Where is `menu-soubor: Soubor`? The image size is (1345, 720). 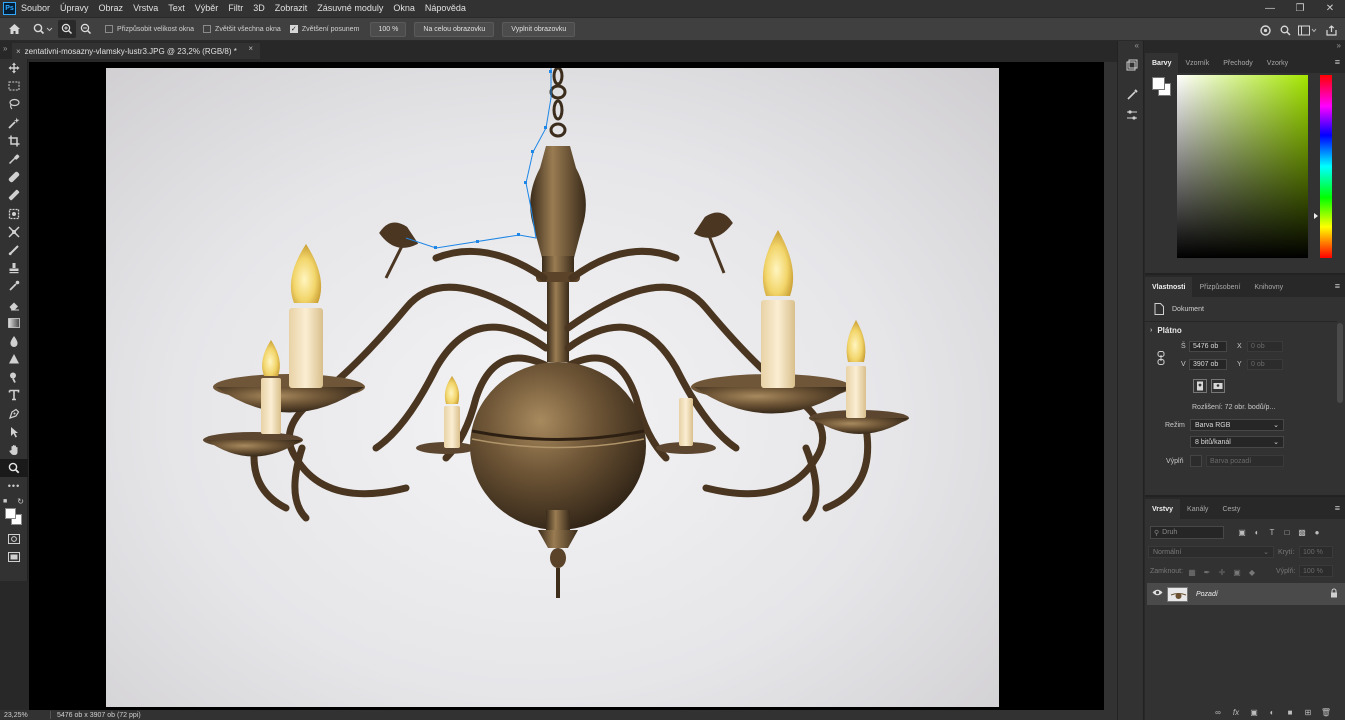
menu-soubor: Soubor is located at coordinates (38, 8).